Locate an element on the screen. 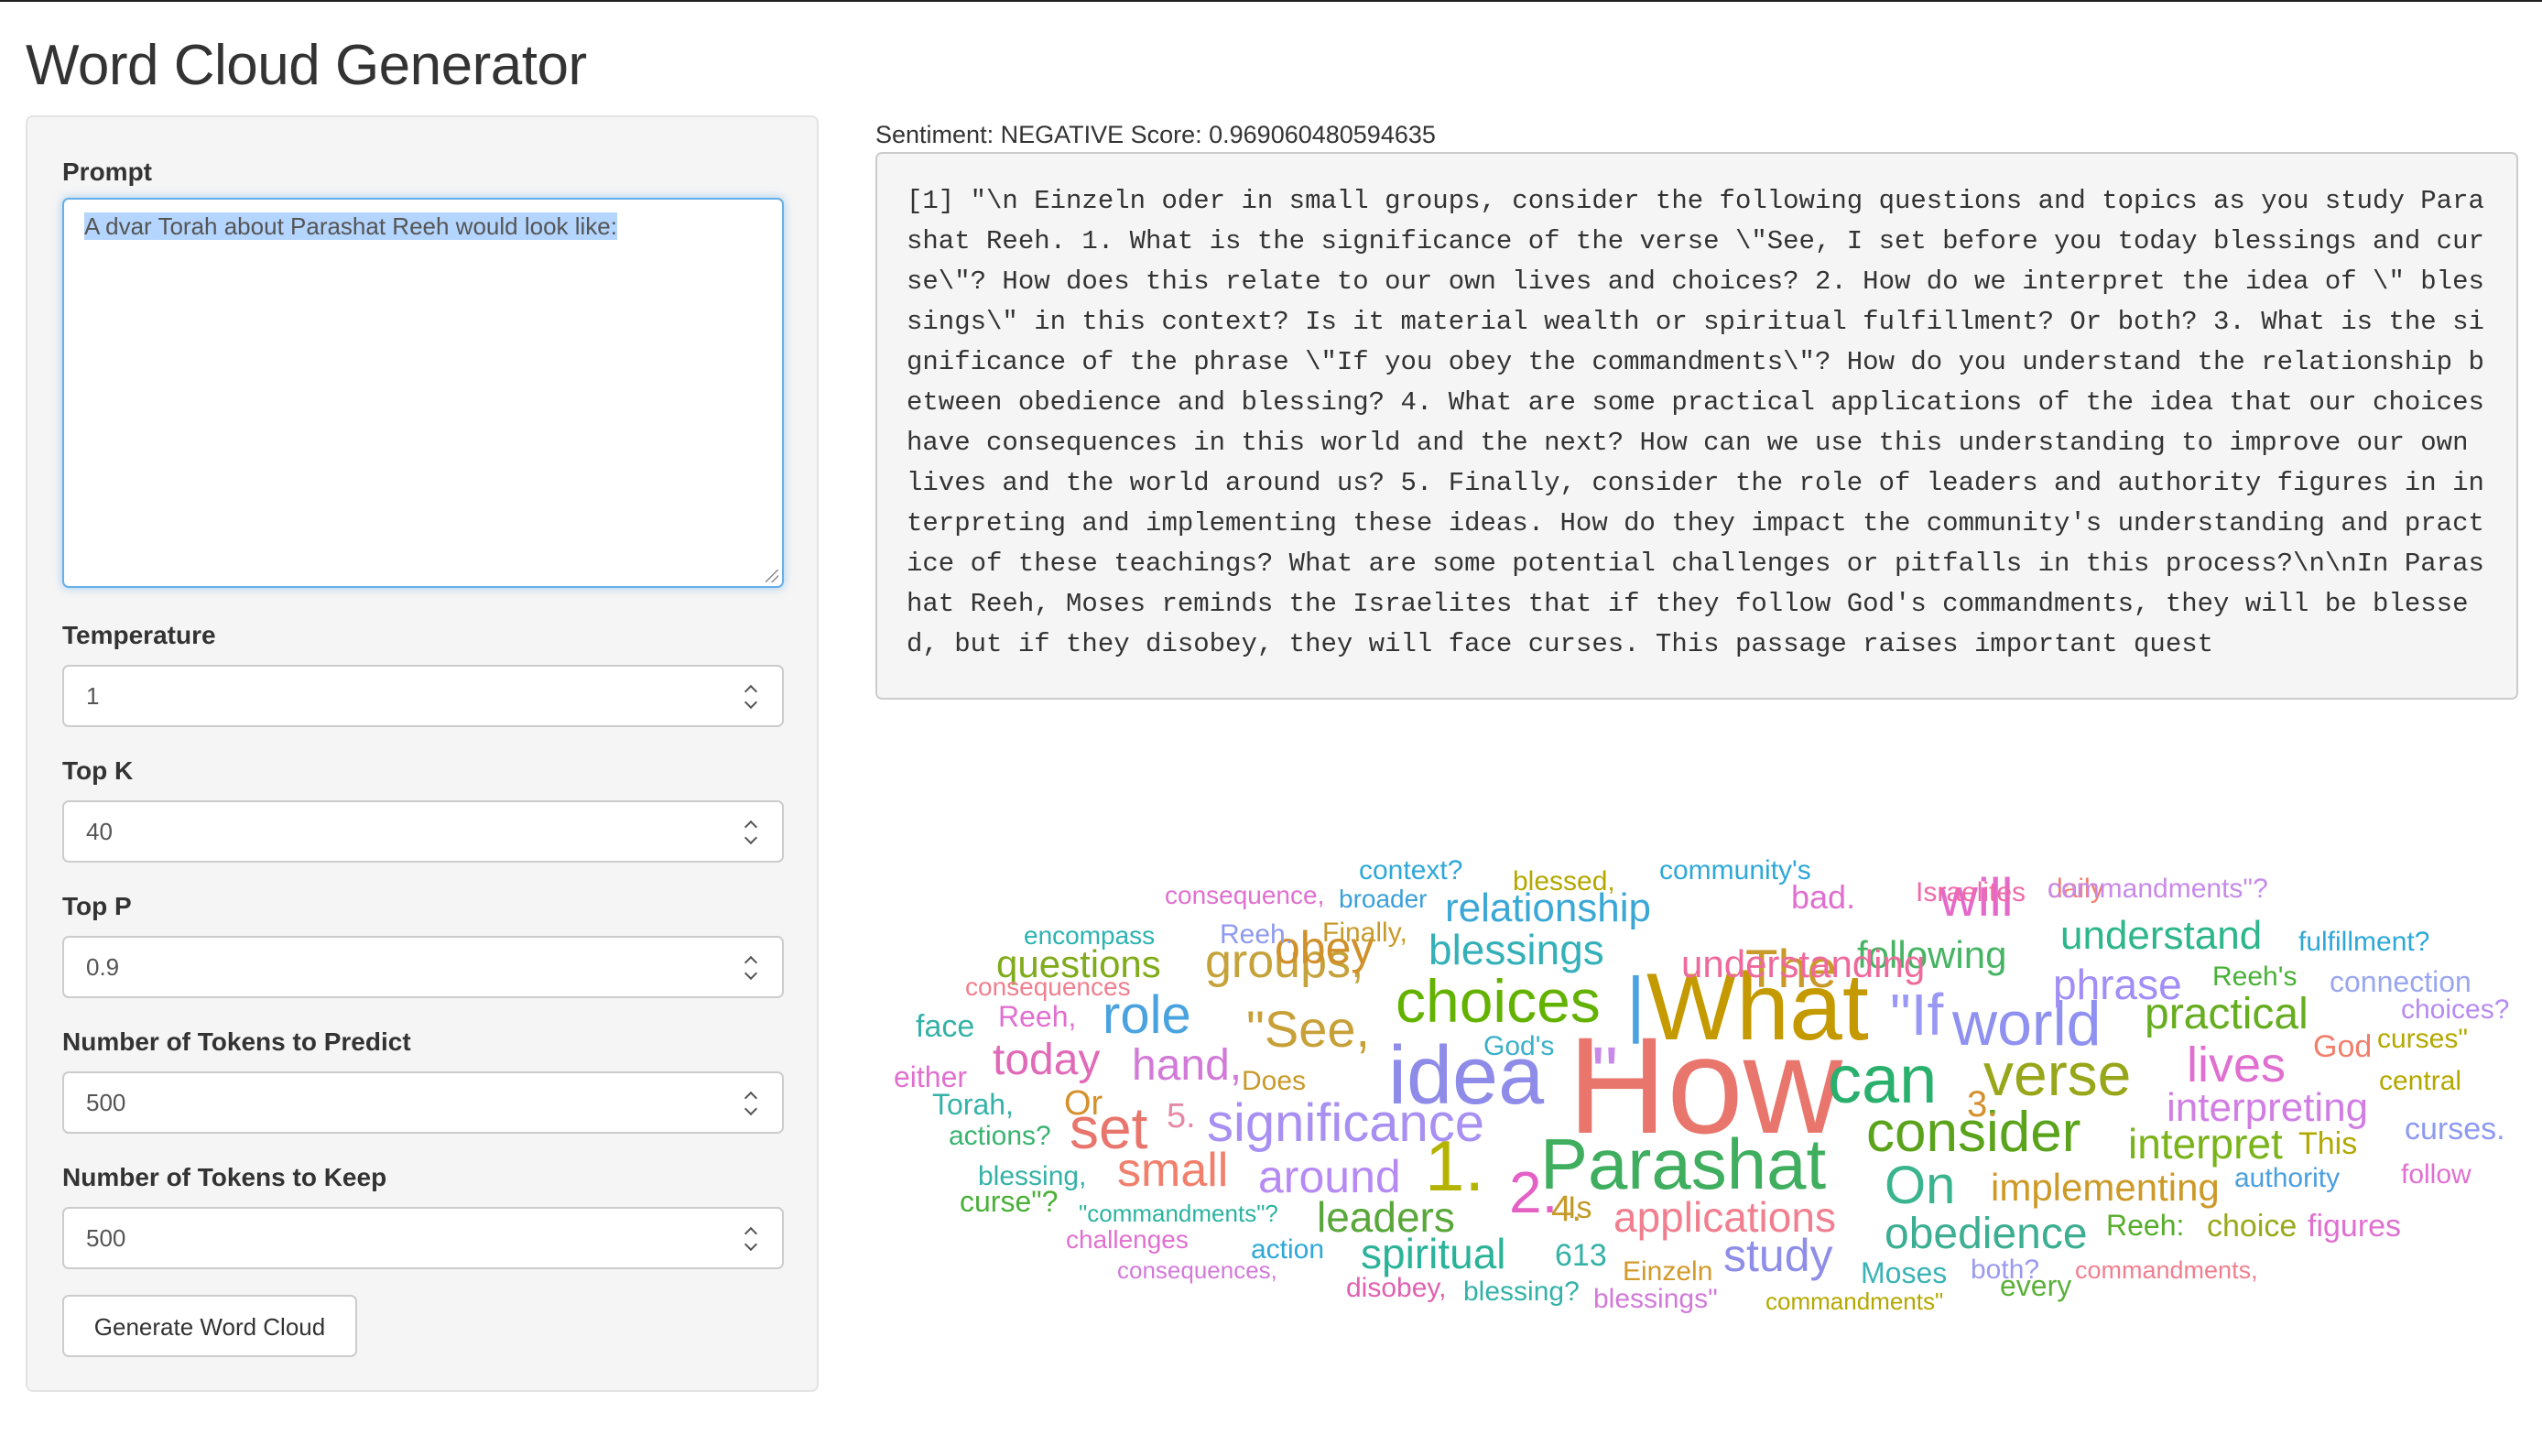 This screenshot has height=1456, width=2542. word-cloud-word: broader is located at coordinates (1383, 899).